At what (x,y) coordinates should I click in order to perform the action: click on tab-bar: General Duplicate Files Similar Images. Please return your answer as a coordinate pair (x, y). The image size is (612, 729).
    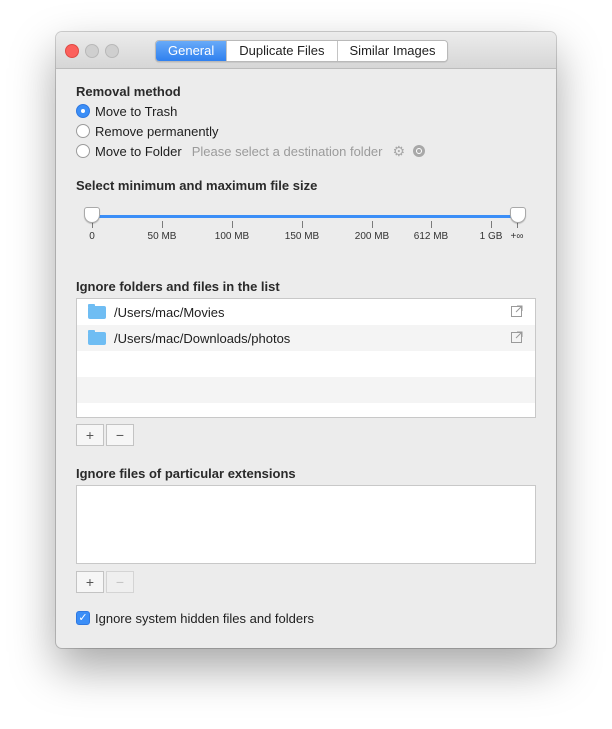
    Looking at the image, I should click on (302, 51).